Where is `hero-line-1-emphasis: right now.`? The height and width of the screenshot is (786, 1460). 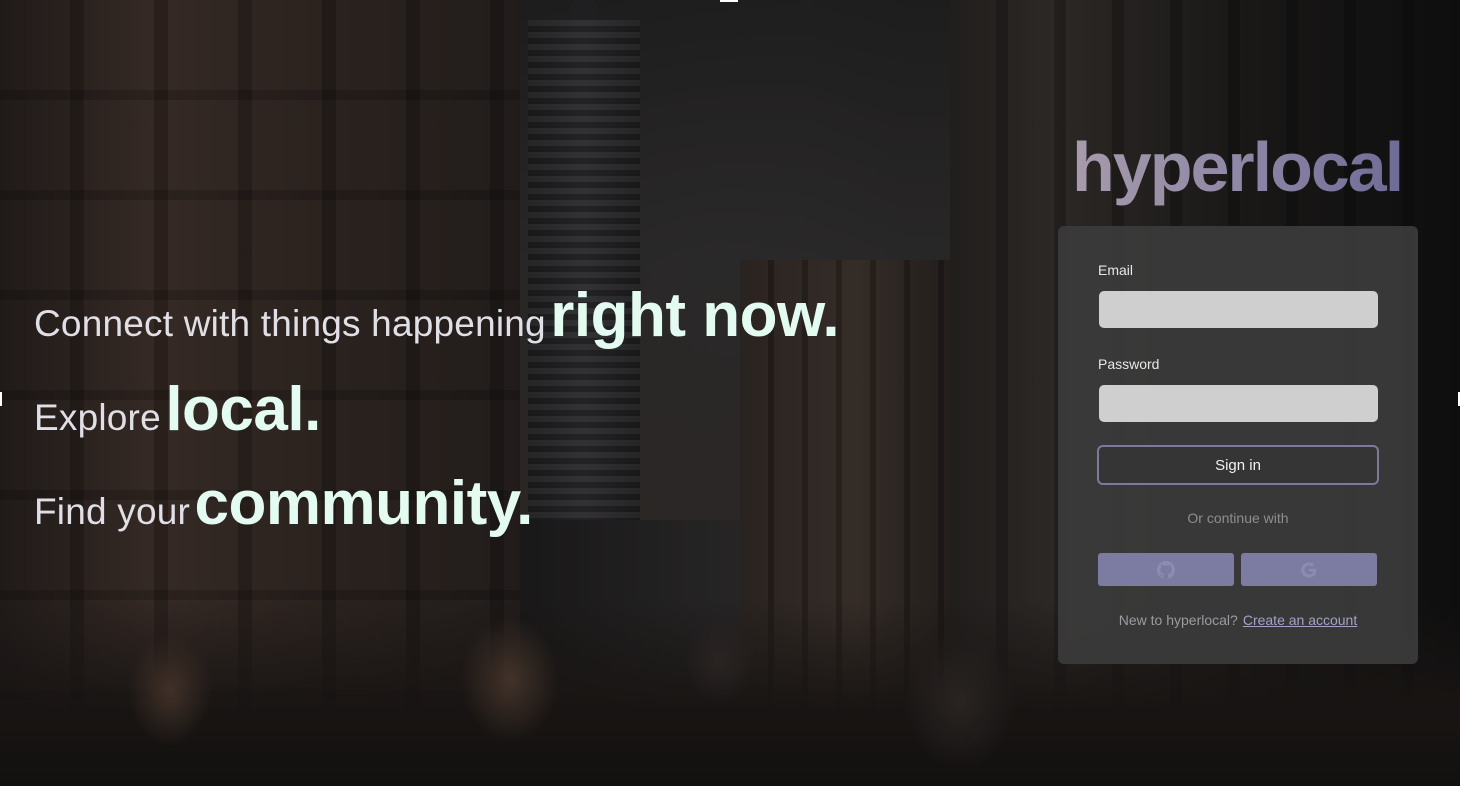
hero-line-1-emphasis: right now. is located at coordinates (695, 315).